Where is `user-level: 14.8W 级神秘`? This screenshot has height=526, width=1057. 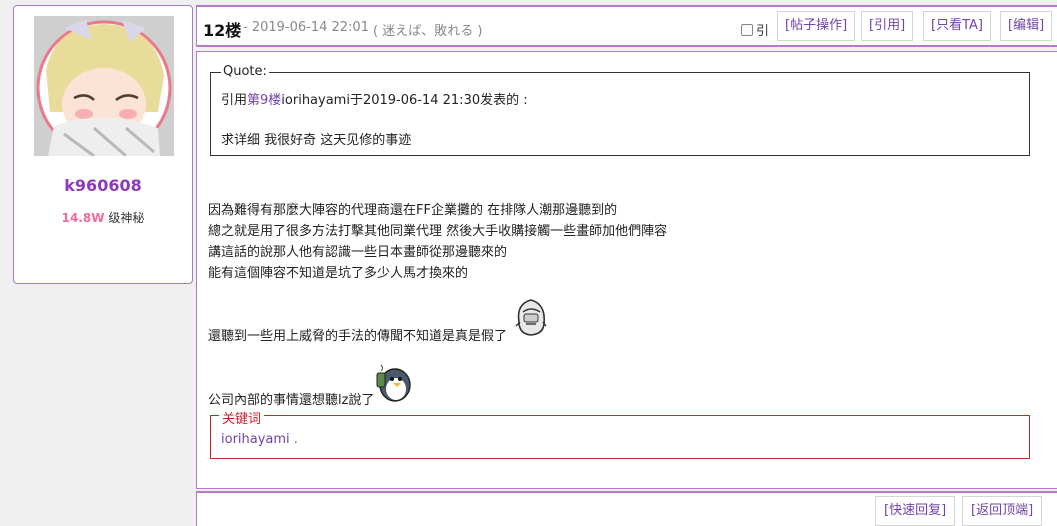
user-level: 14.8W 级神秘 is located at coordinates (103, 217).